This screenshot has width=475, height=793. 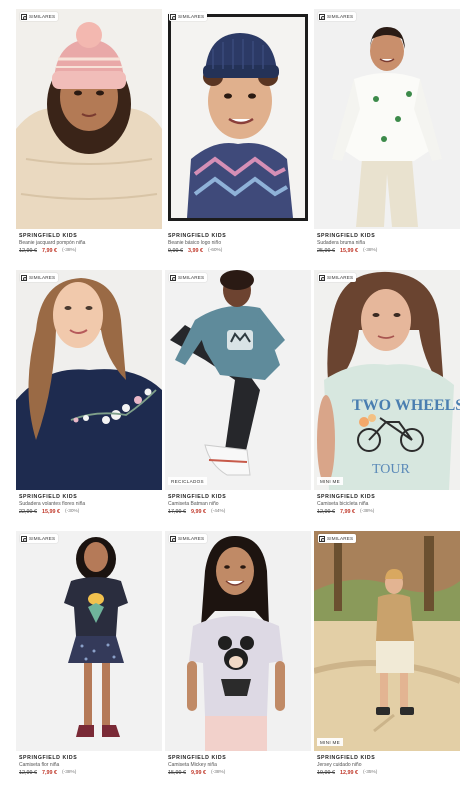 I want to click on product-image: SIMILARES MINI ME, so click(x=387, y=641).